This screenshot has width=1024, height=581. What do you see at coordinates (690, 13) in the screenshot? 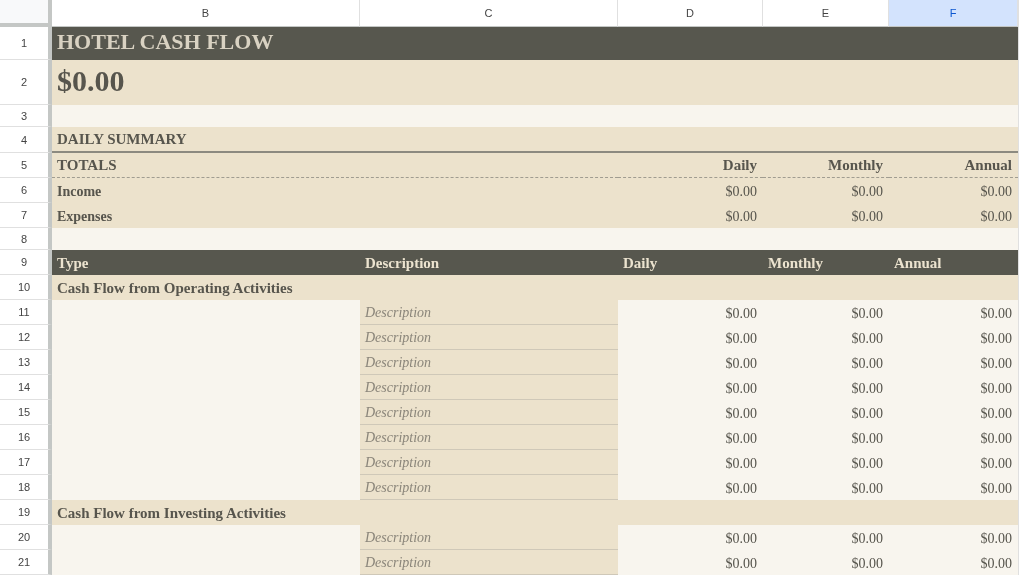
I see `column-header: D` at bounding box center [690, 13].